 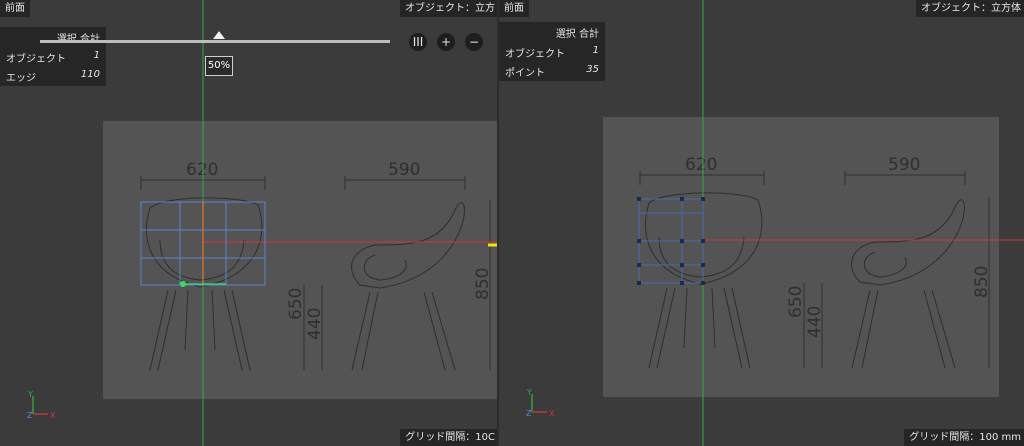 What do you see at coordinates (90, 74) in the screenshot?
I see `stats-value: 110` at bounding box center [90, 74].